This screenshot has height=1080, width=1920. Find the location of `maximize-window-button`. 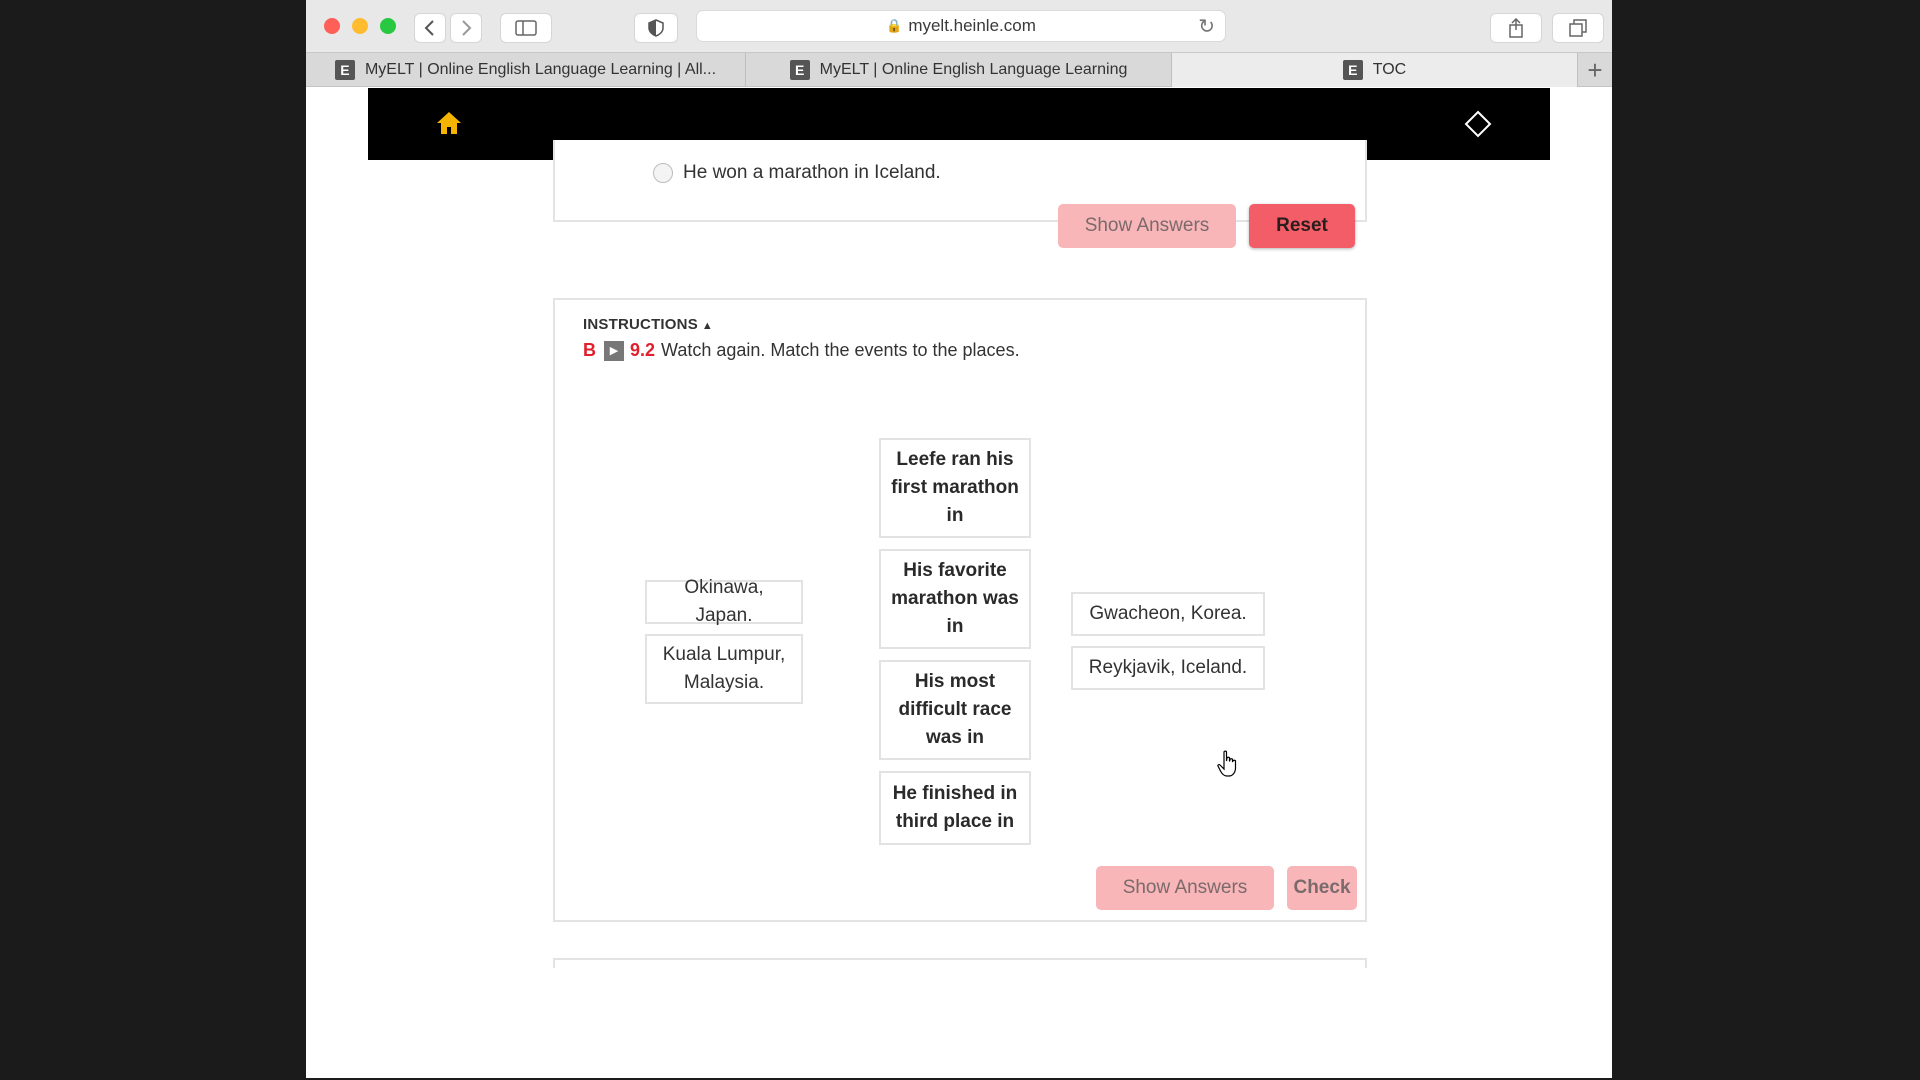

maximize-window-button is located at coordinates (388, 26).